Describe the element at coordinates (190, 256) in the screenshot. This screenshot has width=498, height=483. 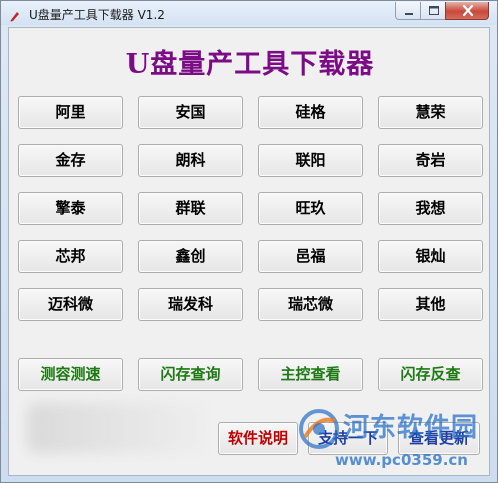
I see `vendor-button-usbest: 鑫创` at that location.